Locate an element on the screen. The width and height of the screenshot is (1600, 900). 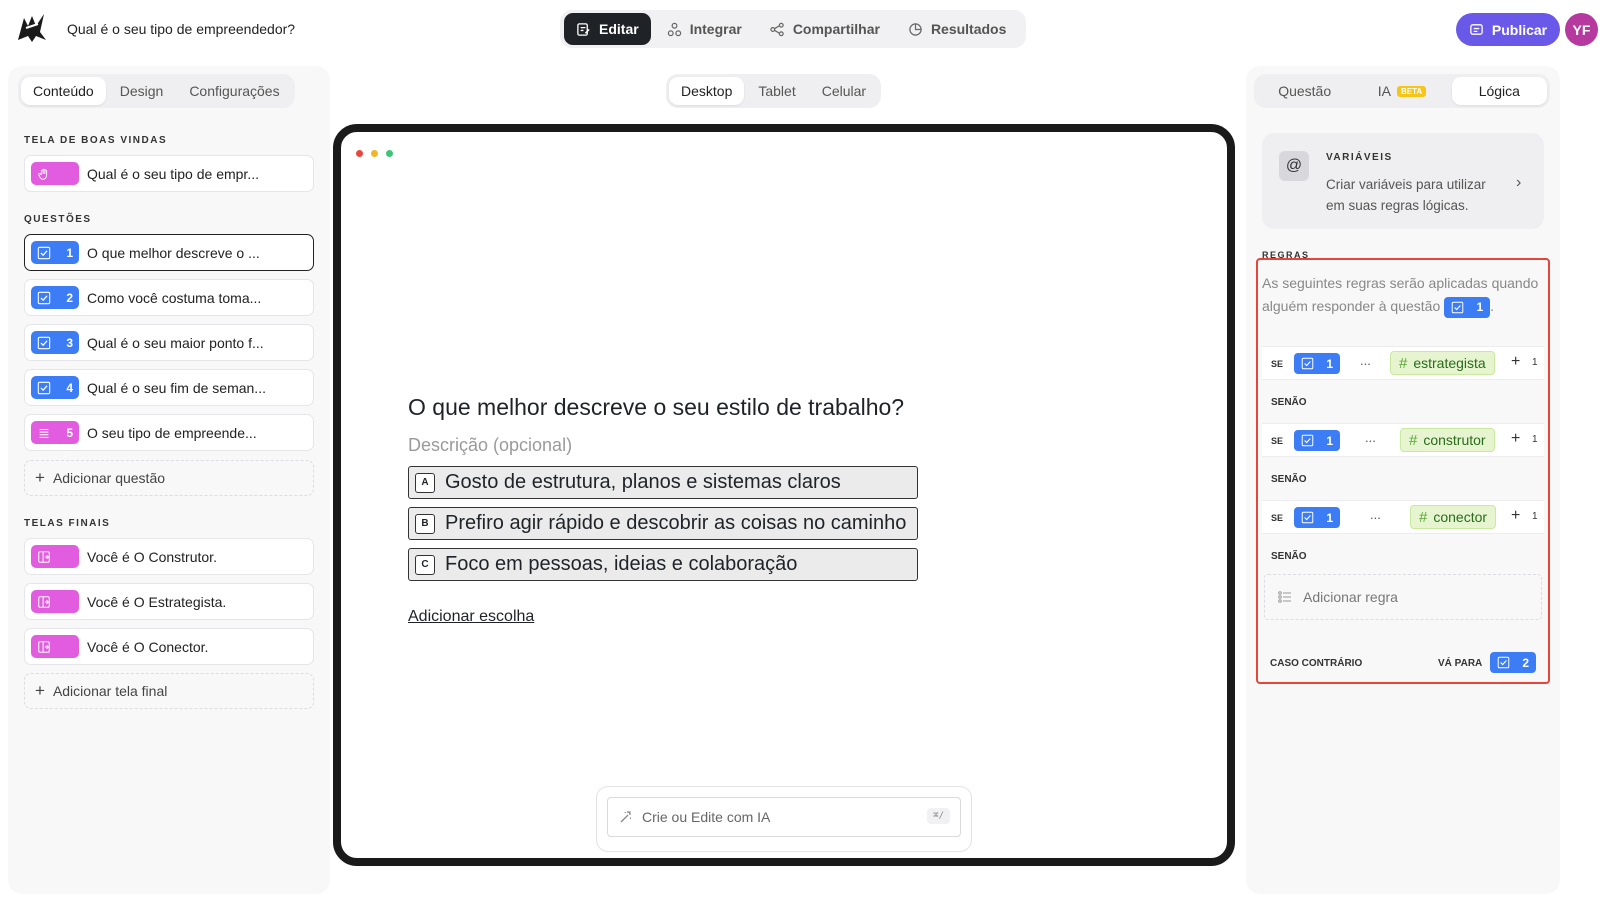
question-badge: 3 is located at coordinates (55, 342).